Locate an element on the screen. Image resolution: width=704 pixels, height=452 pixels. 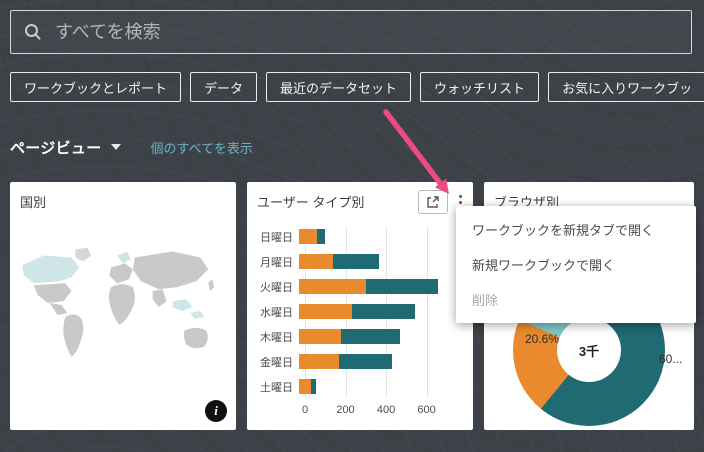
bar-category-label: 金曜日 is located at coordinates (276, 362).